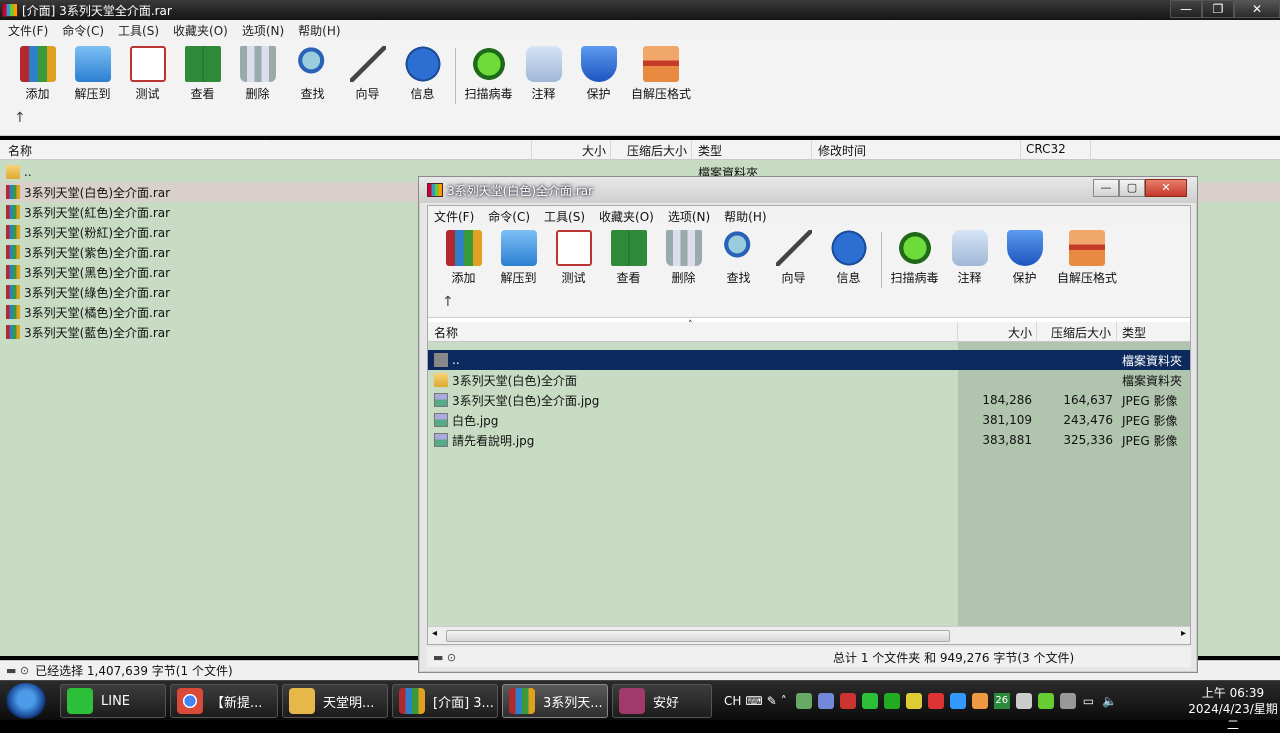 Image resolution: width=1280 pixels, height=733 pixels. Describe the element at coordinates (257, 75) in the screenshot. I see `delete-button: 删除` at that location.